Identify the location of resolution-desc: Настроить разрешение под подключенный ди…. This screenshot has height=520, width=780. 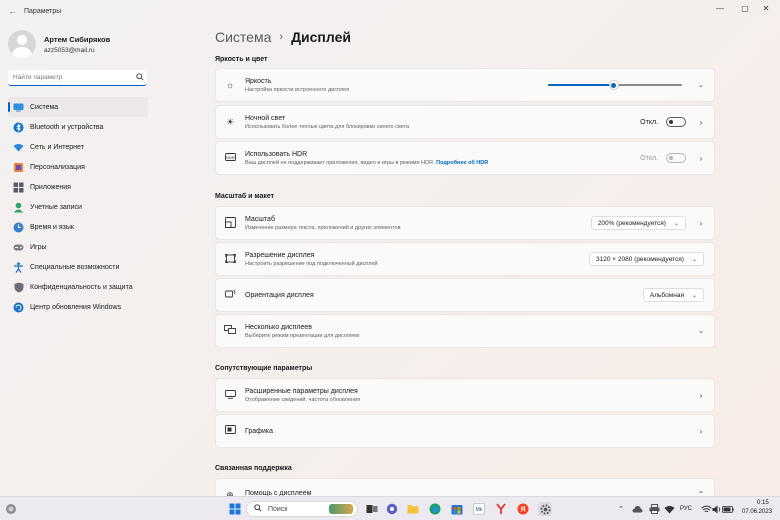
(311, 263).